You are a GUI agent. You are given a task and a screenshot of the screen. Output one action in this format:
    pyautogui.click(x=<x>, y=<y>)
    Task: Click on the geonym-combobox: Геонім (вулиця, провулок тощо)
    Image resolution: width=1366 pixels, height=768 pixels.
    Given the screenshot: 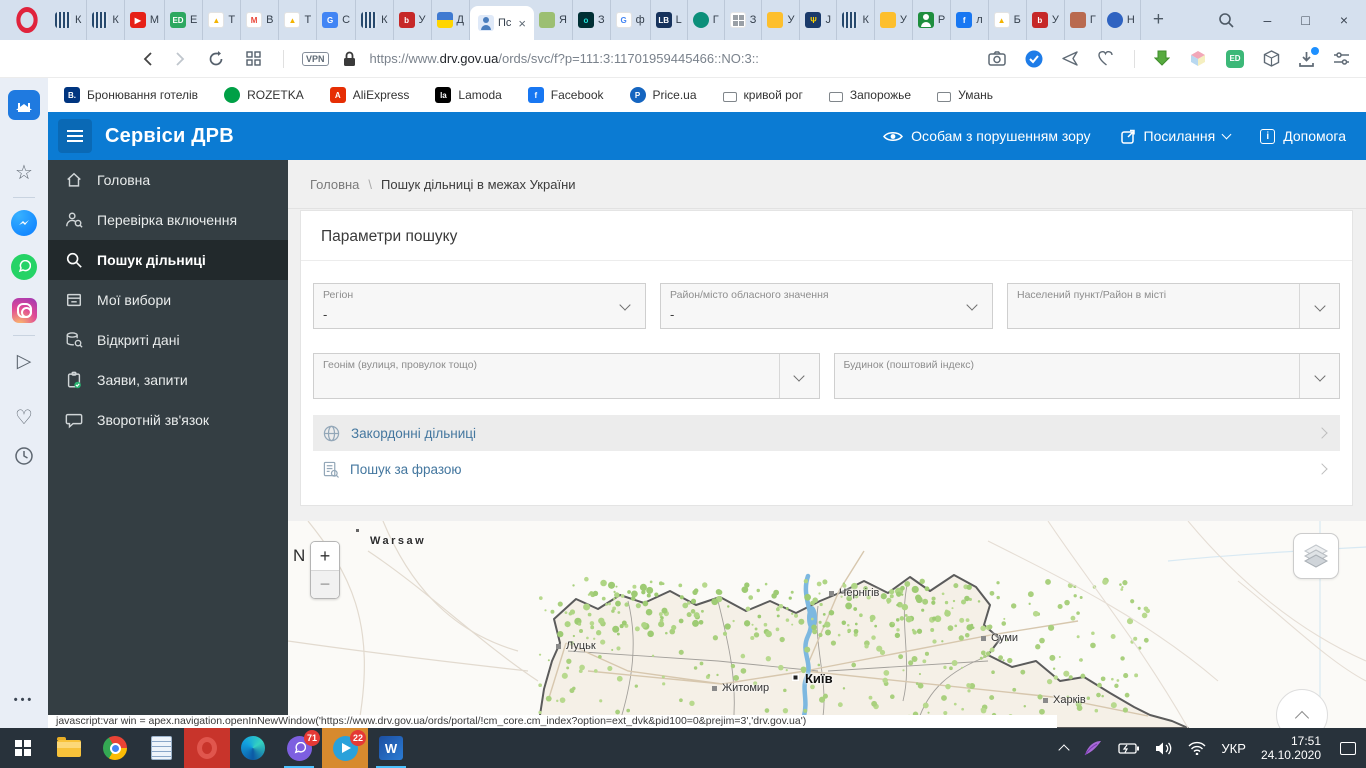 What is the action you would take?
    pyautogui.click(x=566, y=376)
    